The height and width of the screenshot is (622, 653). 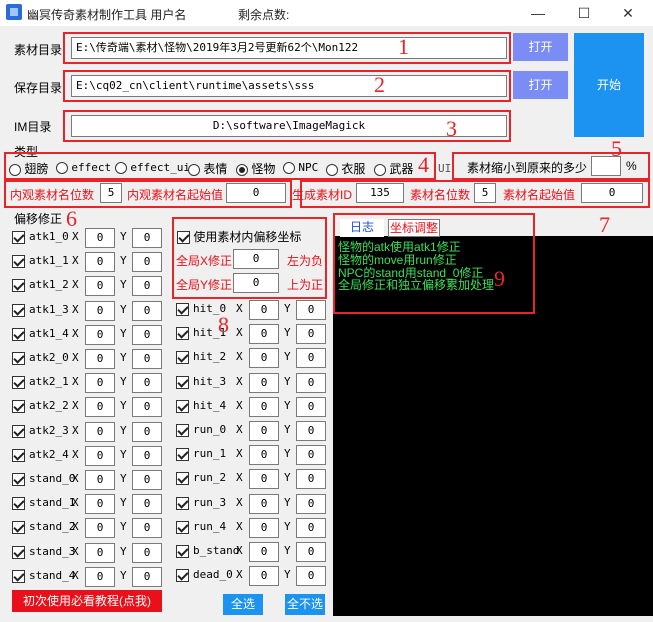 What do you see at coordinates (111, 193) in the screenshot?
I see `inner-digits-input: 5` at bounding box center [111, 193].